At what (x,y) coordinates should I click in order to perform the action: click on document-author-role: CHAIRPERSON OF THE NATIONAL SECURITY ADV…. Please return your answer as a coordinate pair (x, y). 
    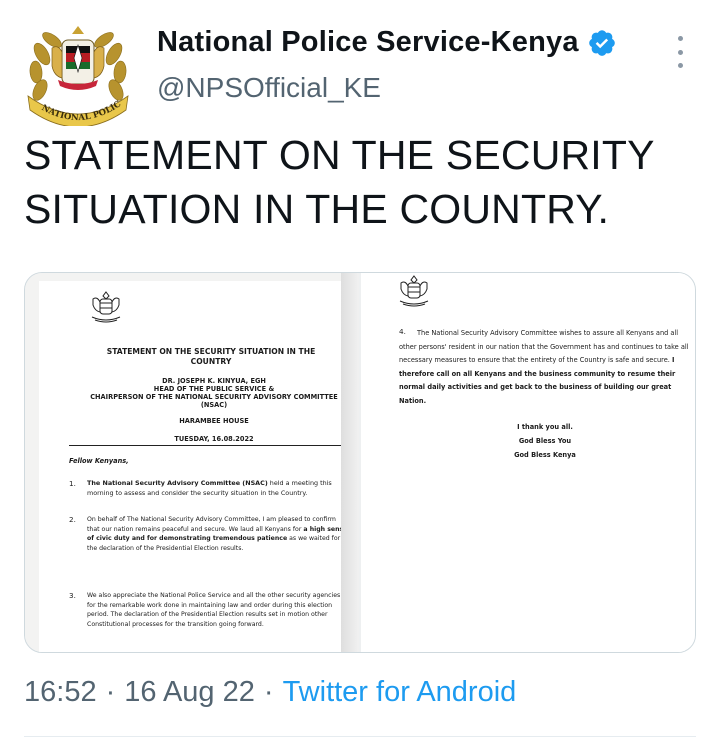
    Looking at the image, I should click on (214, 397).